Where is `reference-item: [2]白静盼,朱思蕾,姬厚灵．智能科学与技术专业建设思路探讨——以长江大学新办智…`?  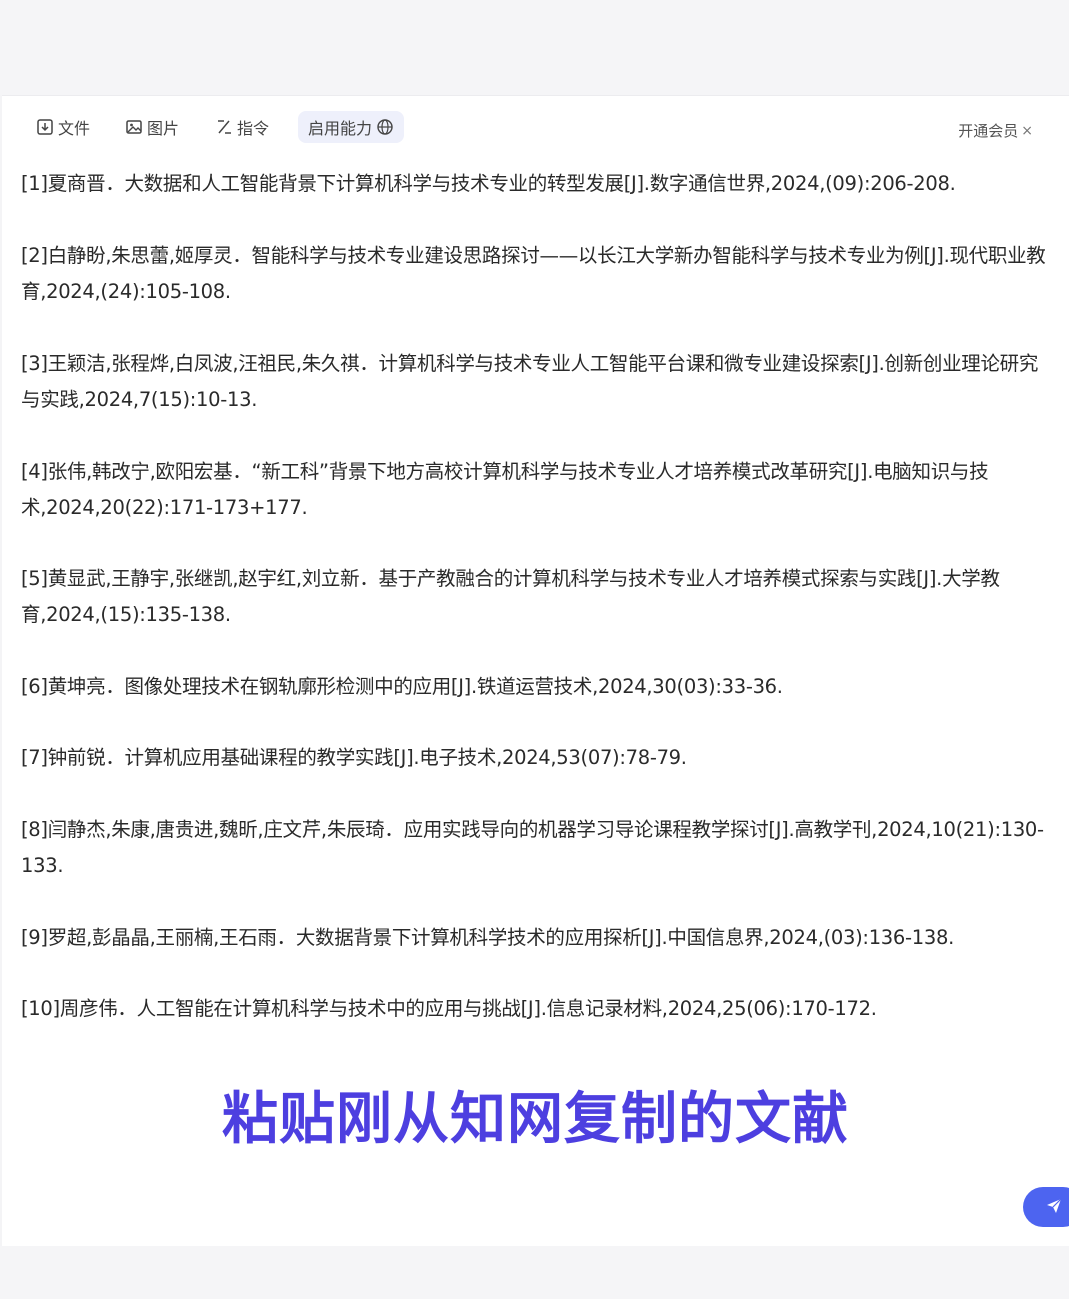
reference-item: [2]白静盼,朱思蕾,姬厚灵．智能科学与技术专业建设思路探讨——以长江大学新办智… is located at coordinates (536, 274).